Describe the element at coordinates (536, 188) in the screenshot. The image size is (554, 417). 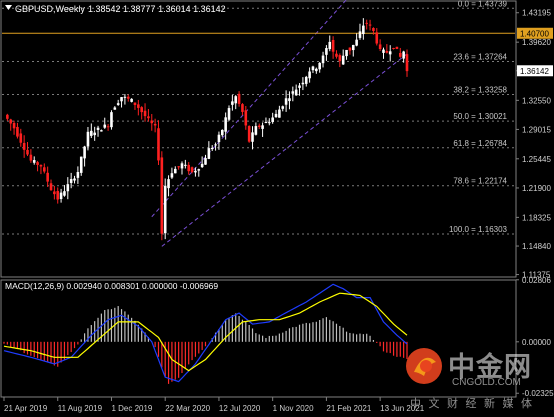
I see `price-tick-label: 1.21900` at that location.